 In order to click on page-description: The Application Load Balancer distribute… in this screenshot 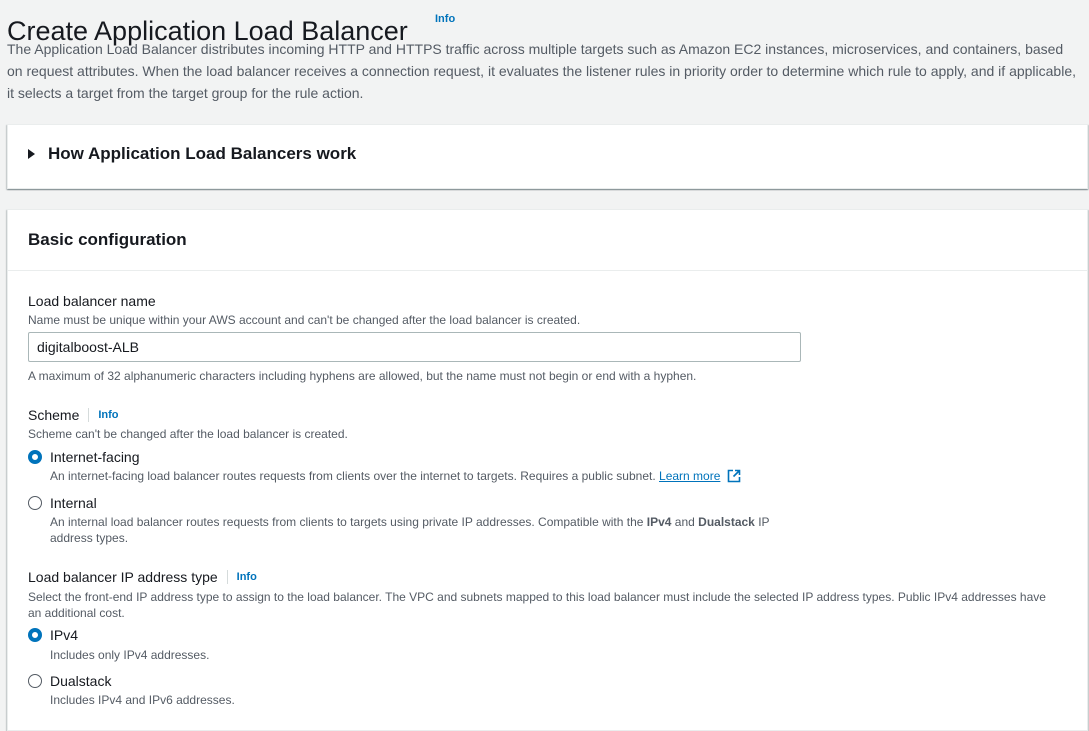, I will do `click(542, 71)`.